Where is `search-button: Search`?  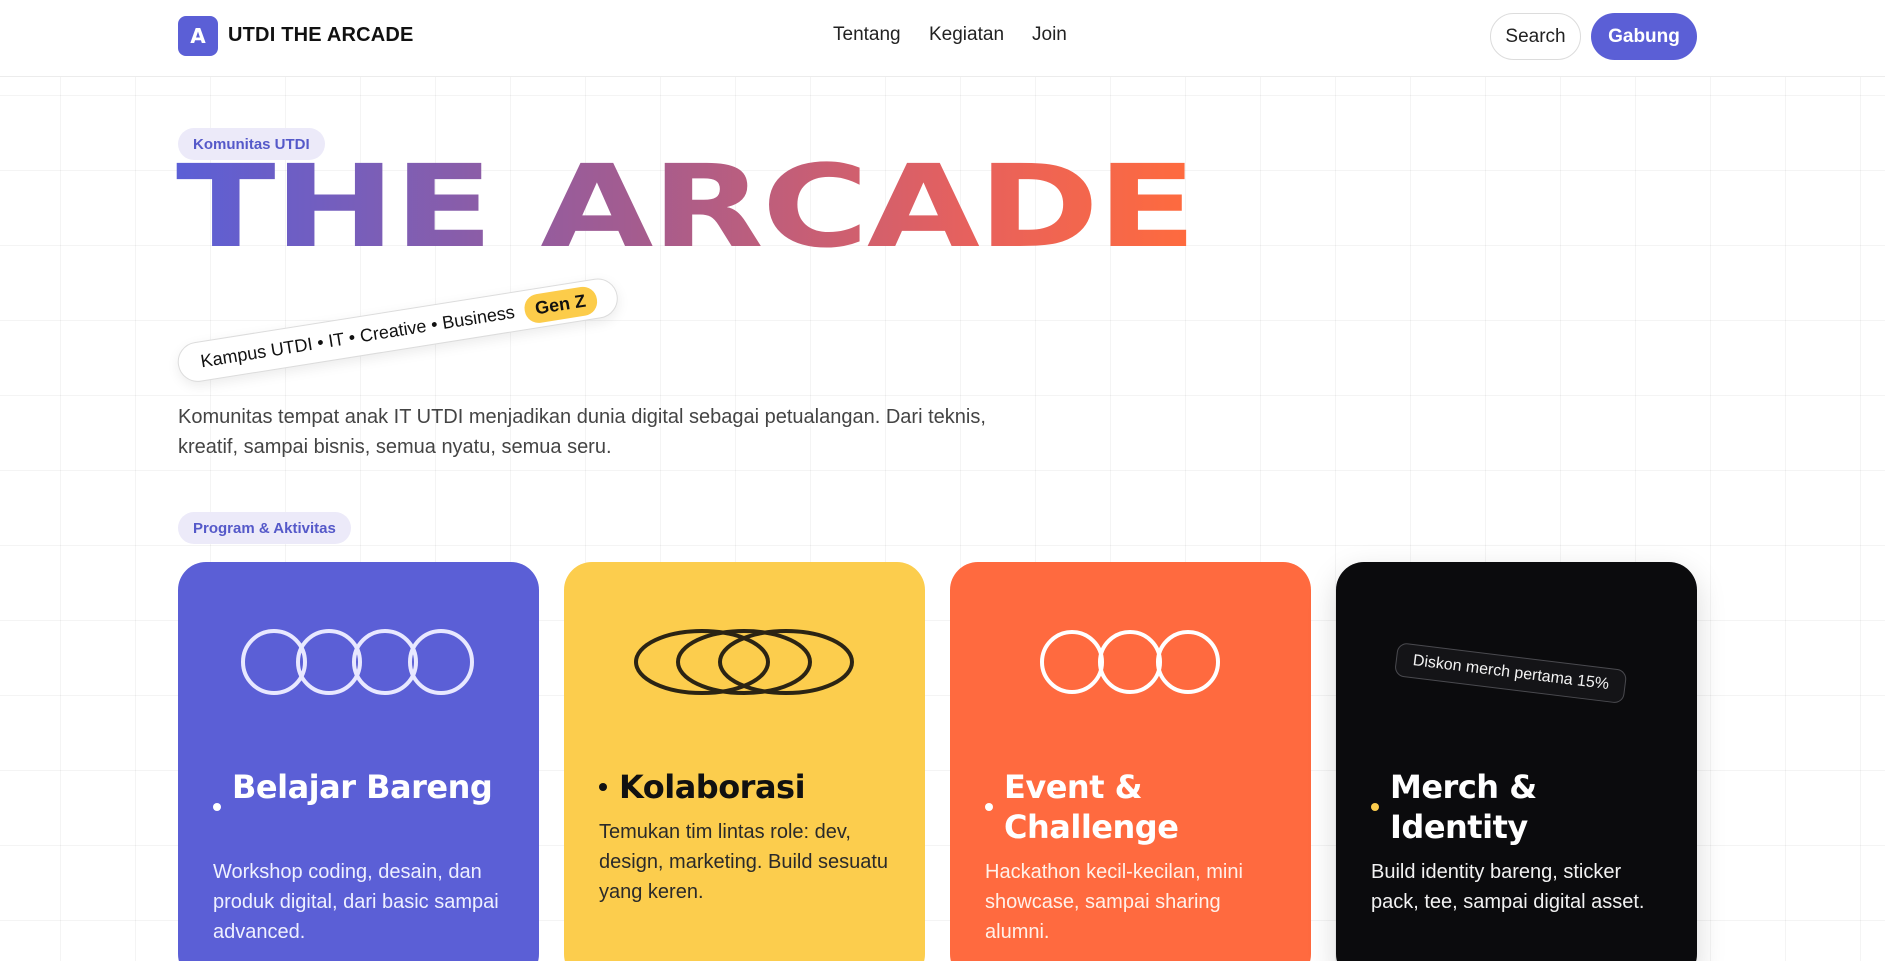
search-button: Search is located at coordinates (1535, 36).